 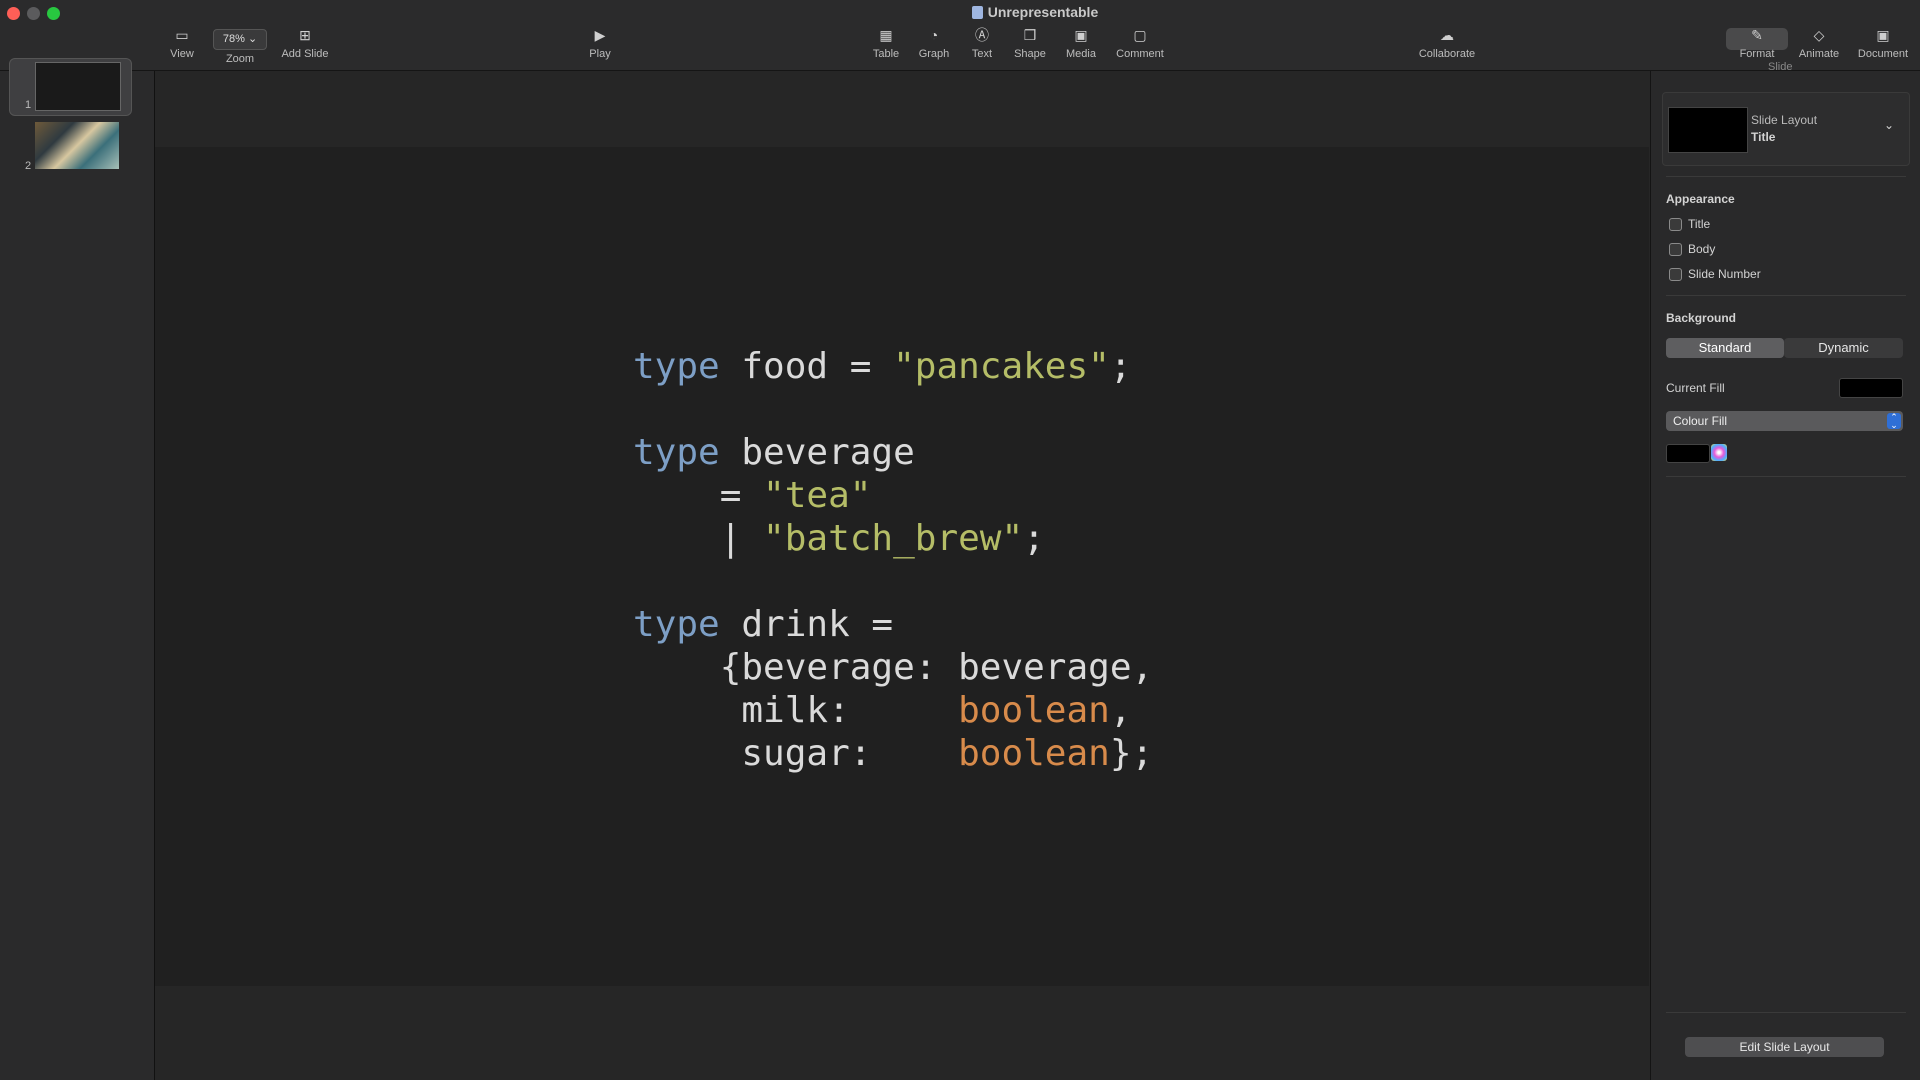 I want to click on graph-icon: ◔, so click(x=934, y=35).